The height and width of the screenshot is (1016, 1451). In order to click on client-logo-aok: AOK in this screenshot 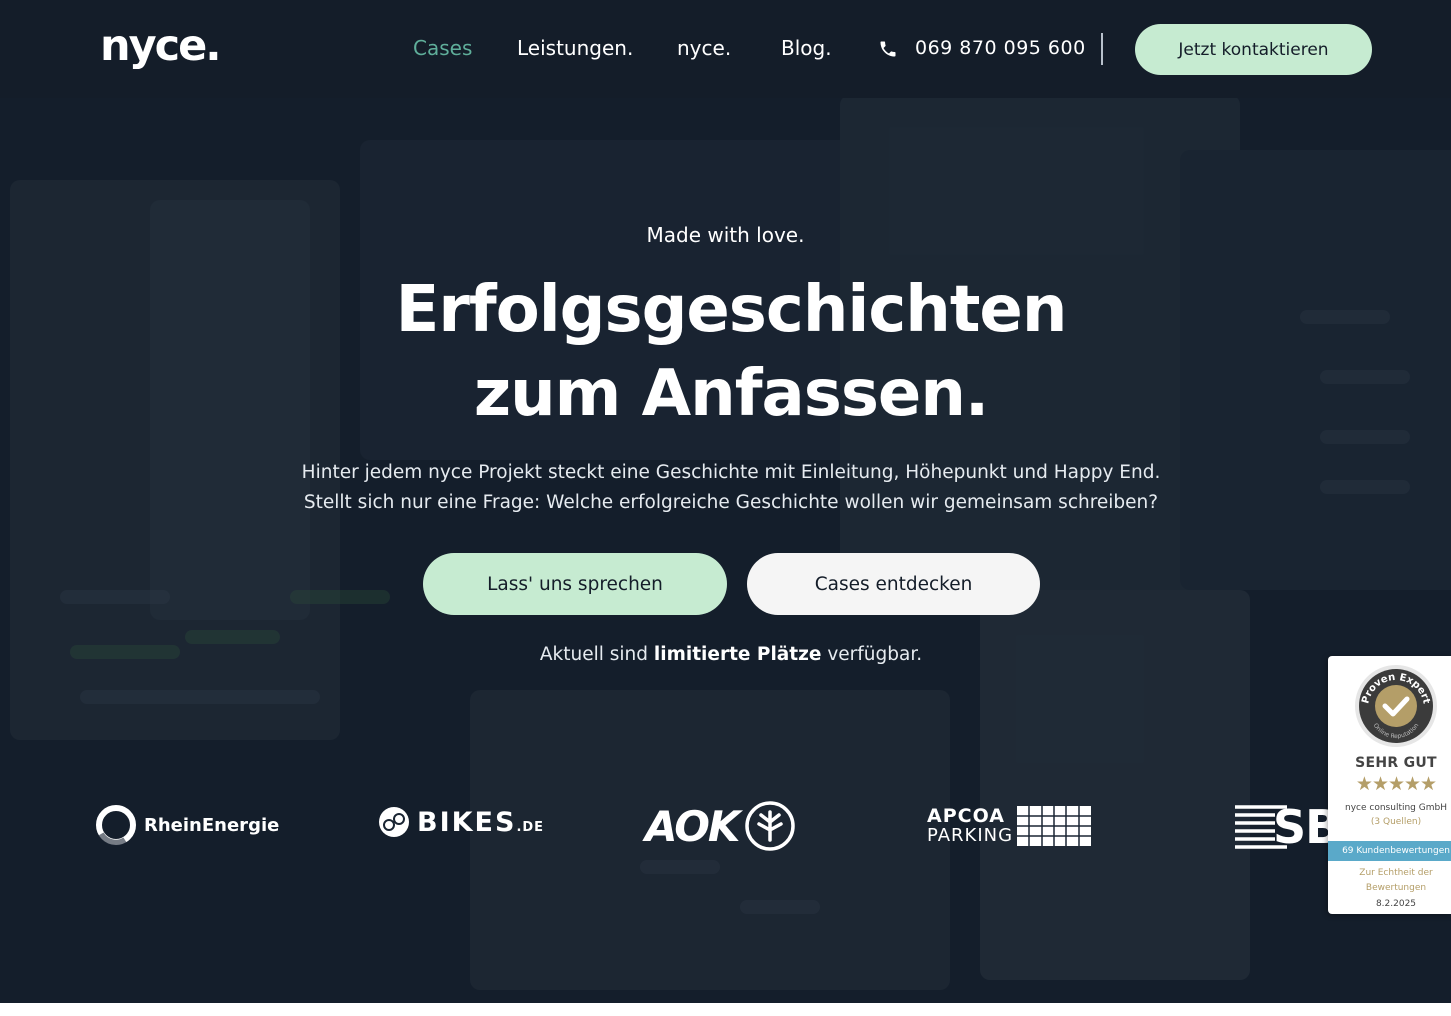, I will do `click(720, 826)`.